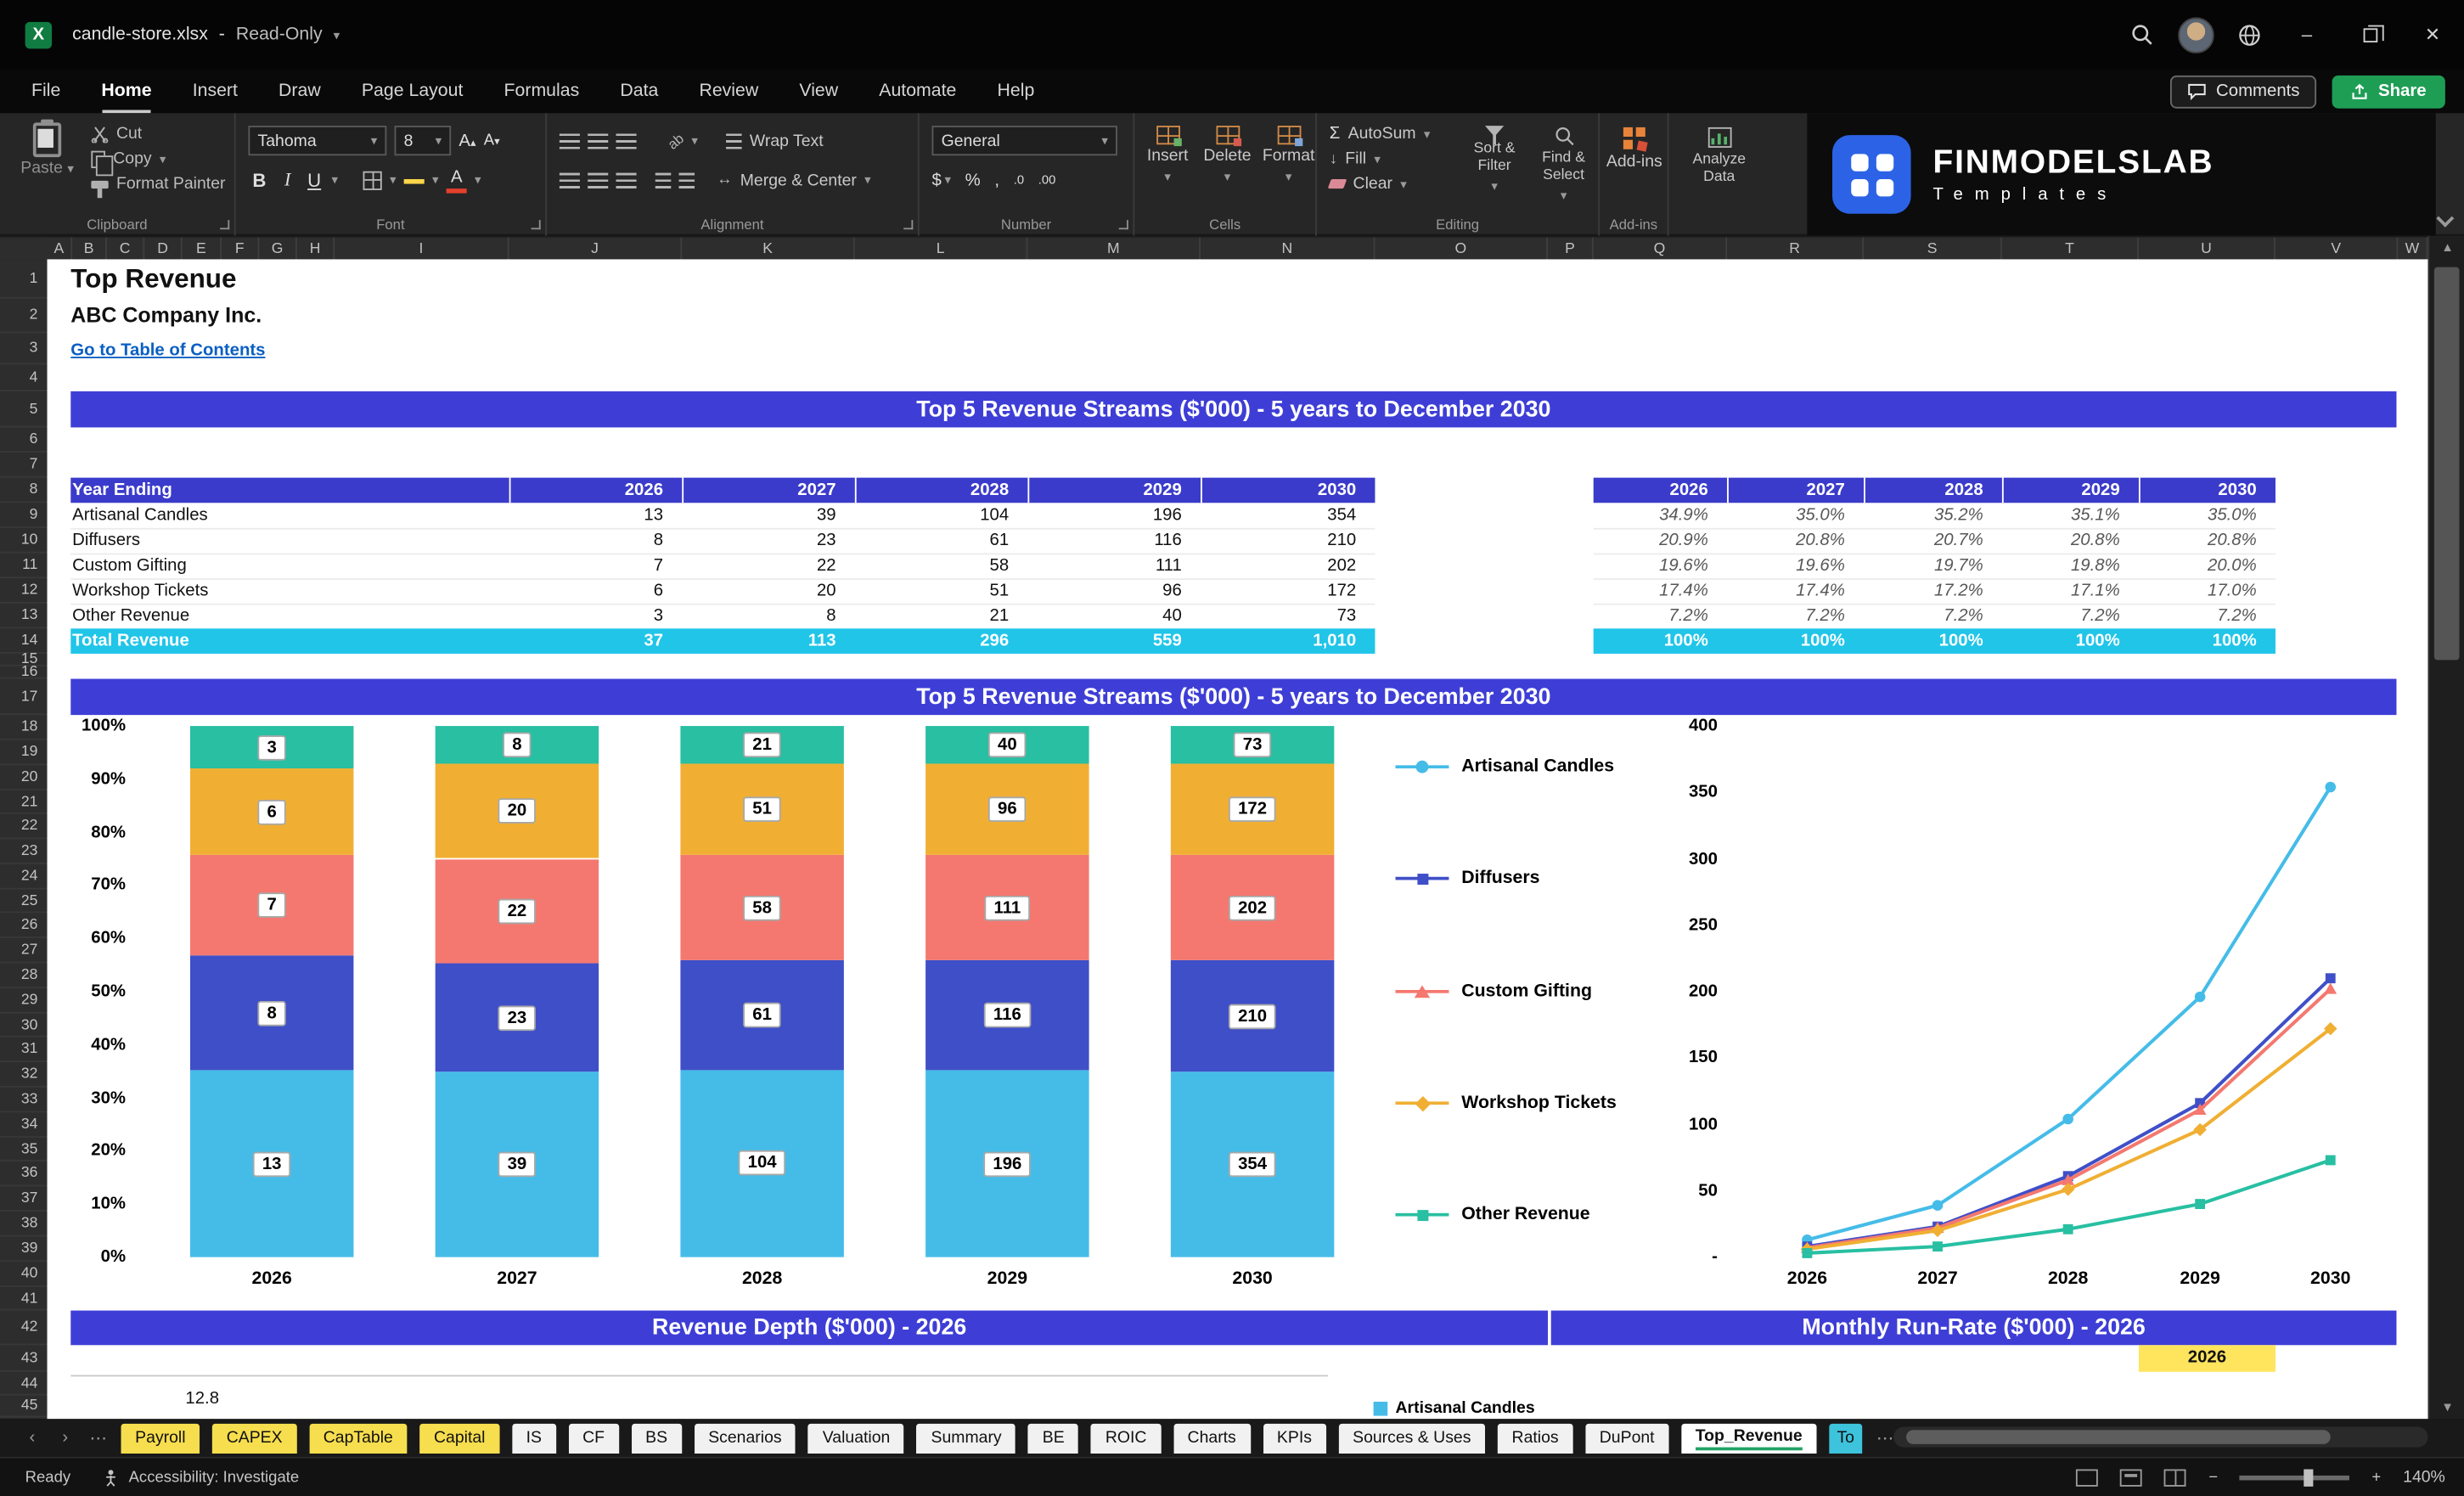 Image resolution: width=2464 pixels, height=1496 pixels. What do you see at coordinates (24, 827) in the screenshot?
I see `row-header-22: 22` at bounding box center [24, 827].